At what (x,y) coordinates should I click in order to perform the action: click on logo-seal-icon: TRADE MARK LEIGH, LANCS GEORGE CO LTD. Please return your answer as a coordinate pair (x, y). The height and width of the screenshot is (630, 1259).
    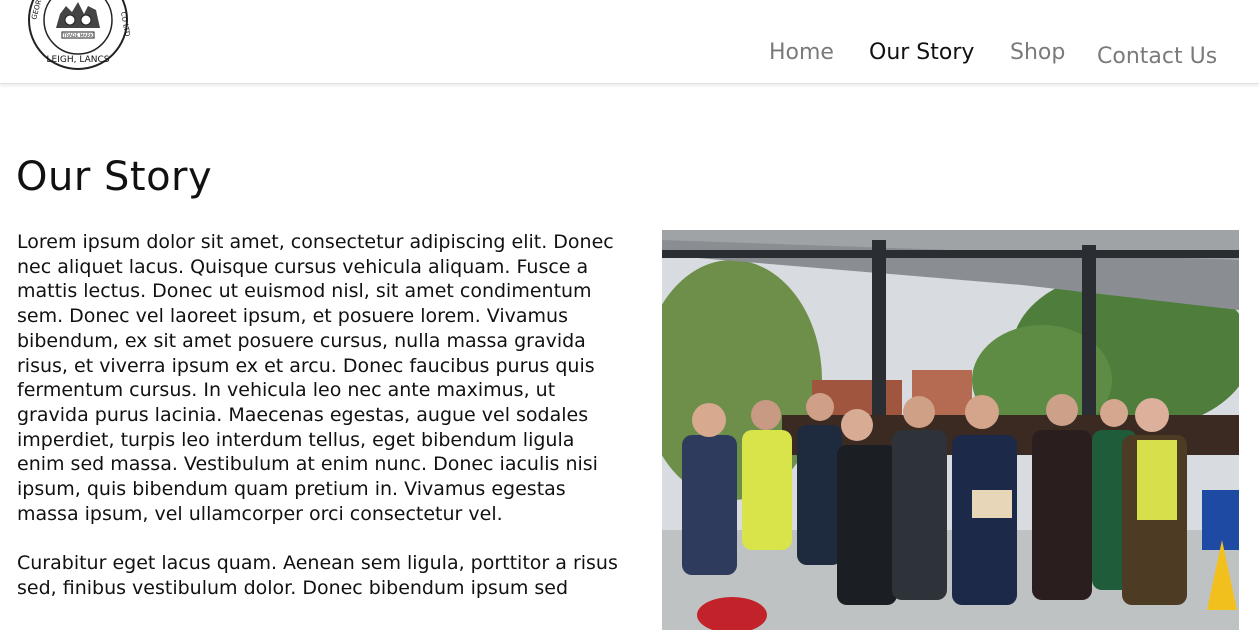
    Looking at the image, I should click on (79, 35).